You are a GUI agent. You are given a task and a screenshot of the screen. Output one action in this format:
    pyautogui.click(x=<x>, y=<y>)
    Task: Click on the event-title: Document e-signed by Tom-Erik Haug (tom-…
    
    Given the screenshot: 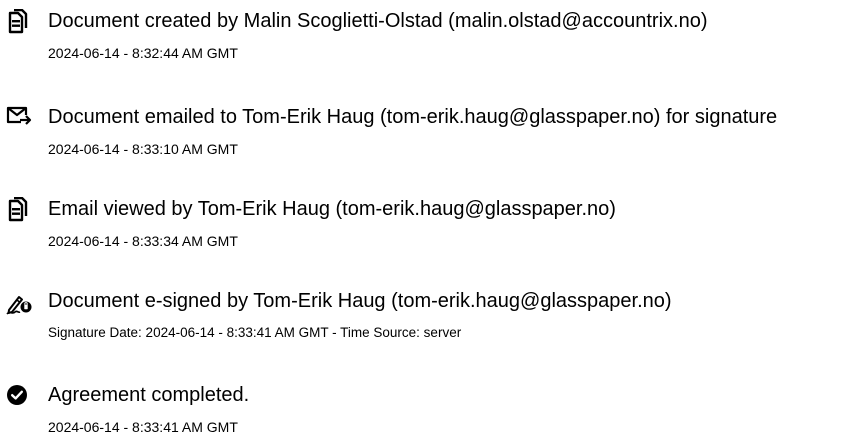 What is the action you would take?
    pyautogui.click(x=360, y=301)
    